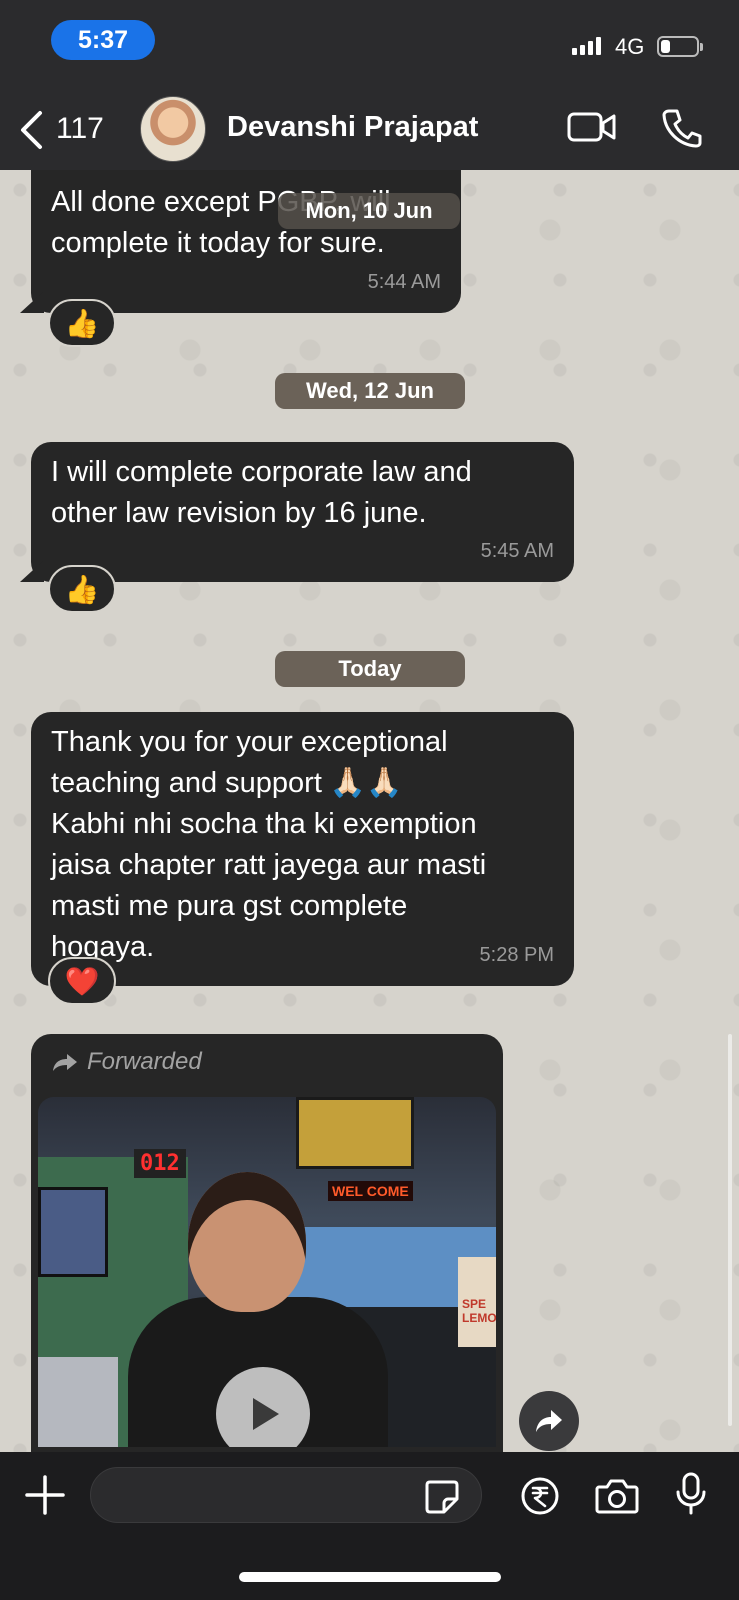 This screenshot has height=1600, width=739. I want to click on chevron-left-icon, so click(31, 130).